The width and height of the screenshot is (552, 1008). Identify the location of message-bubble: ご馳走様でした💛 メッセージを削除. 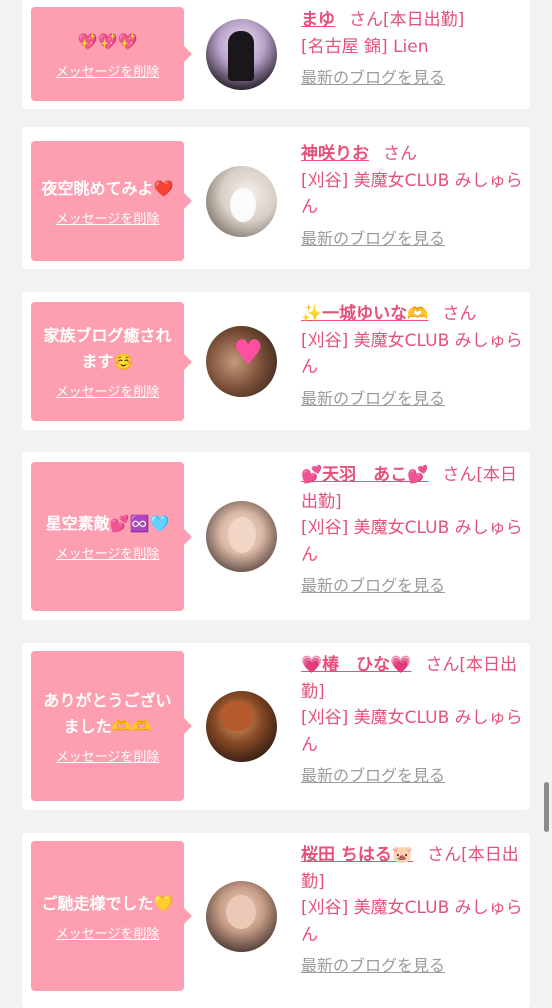
(111, 916).